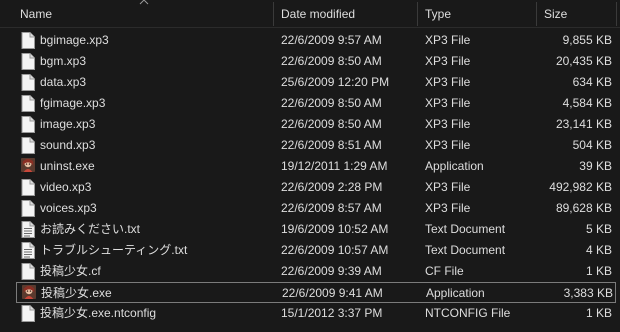 This screenshot has height=332, width=620. I want to click on file-name: 投稿少女.exe, so click(76, 293).